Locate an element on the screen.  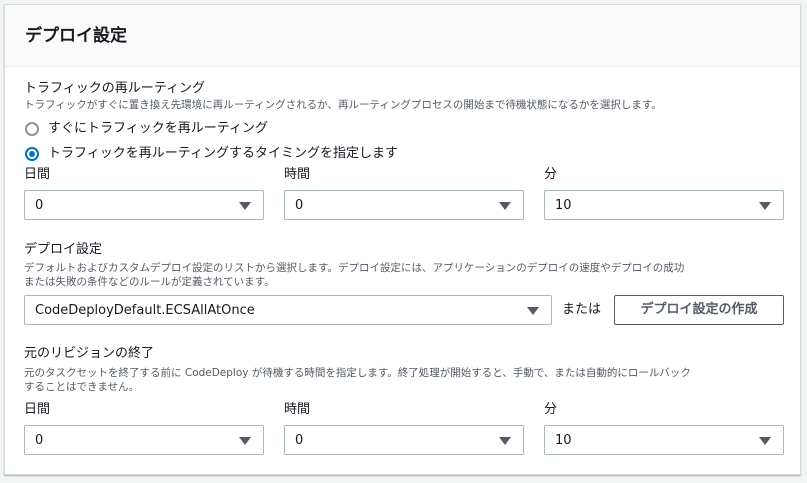
deployment-config-description-line2: または失敗の条件などのルールが定義されています。 is located at coordinates (149, 282).